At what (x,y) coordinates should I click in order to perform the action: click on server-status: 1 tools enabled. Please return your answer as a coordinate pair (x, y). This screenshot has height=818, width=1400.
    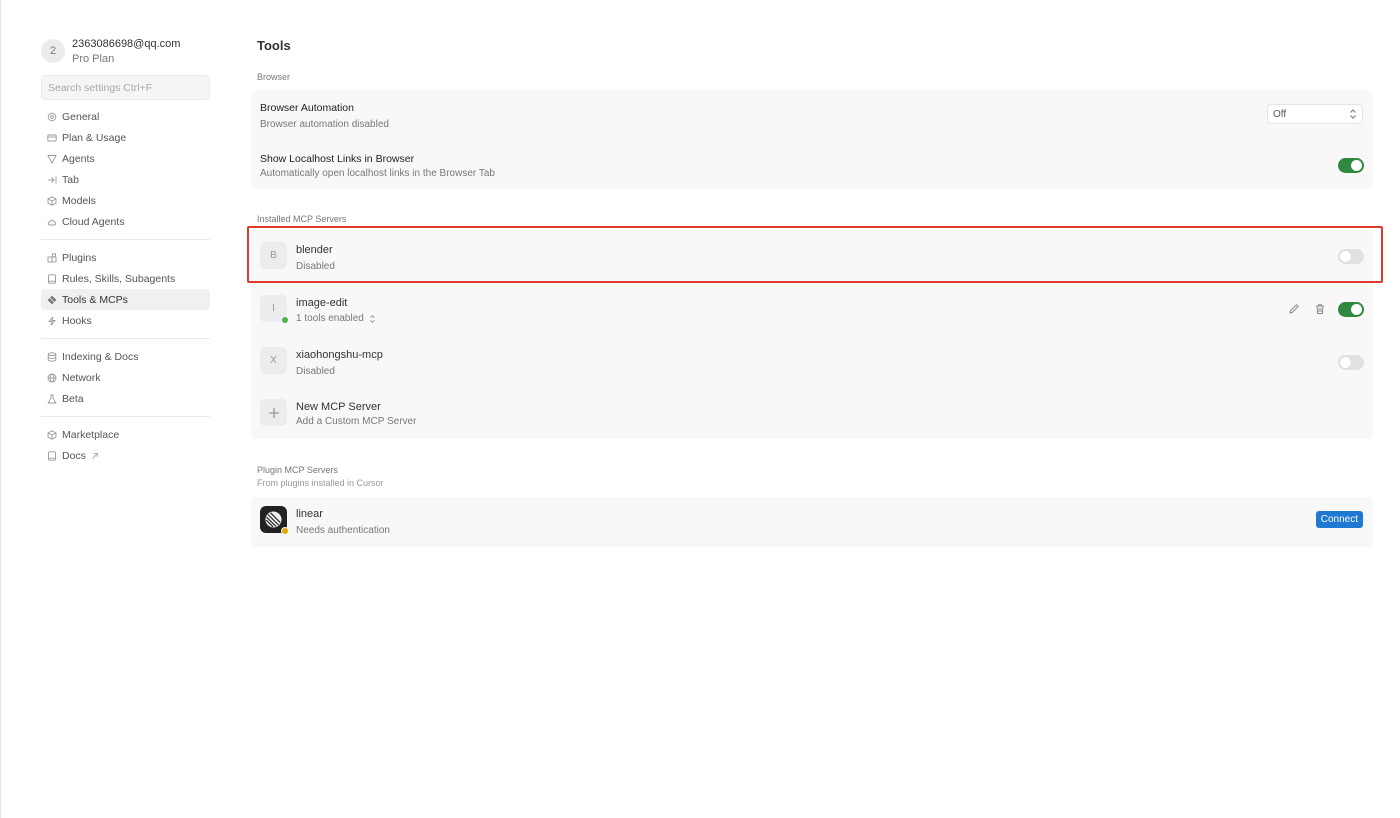
    Looking at the image, I should click on (336, 318).